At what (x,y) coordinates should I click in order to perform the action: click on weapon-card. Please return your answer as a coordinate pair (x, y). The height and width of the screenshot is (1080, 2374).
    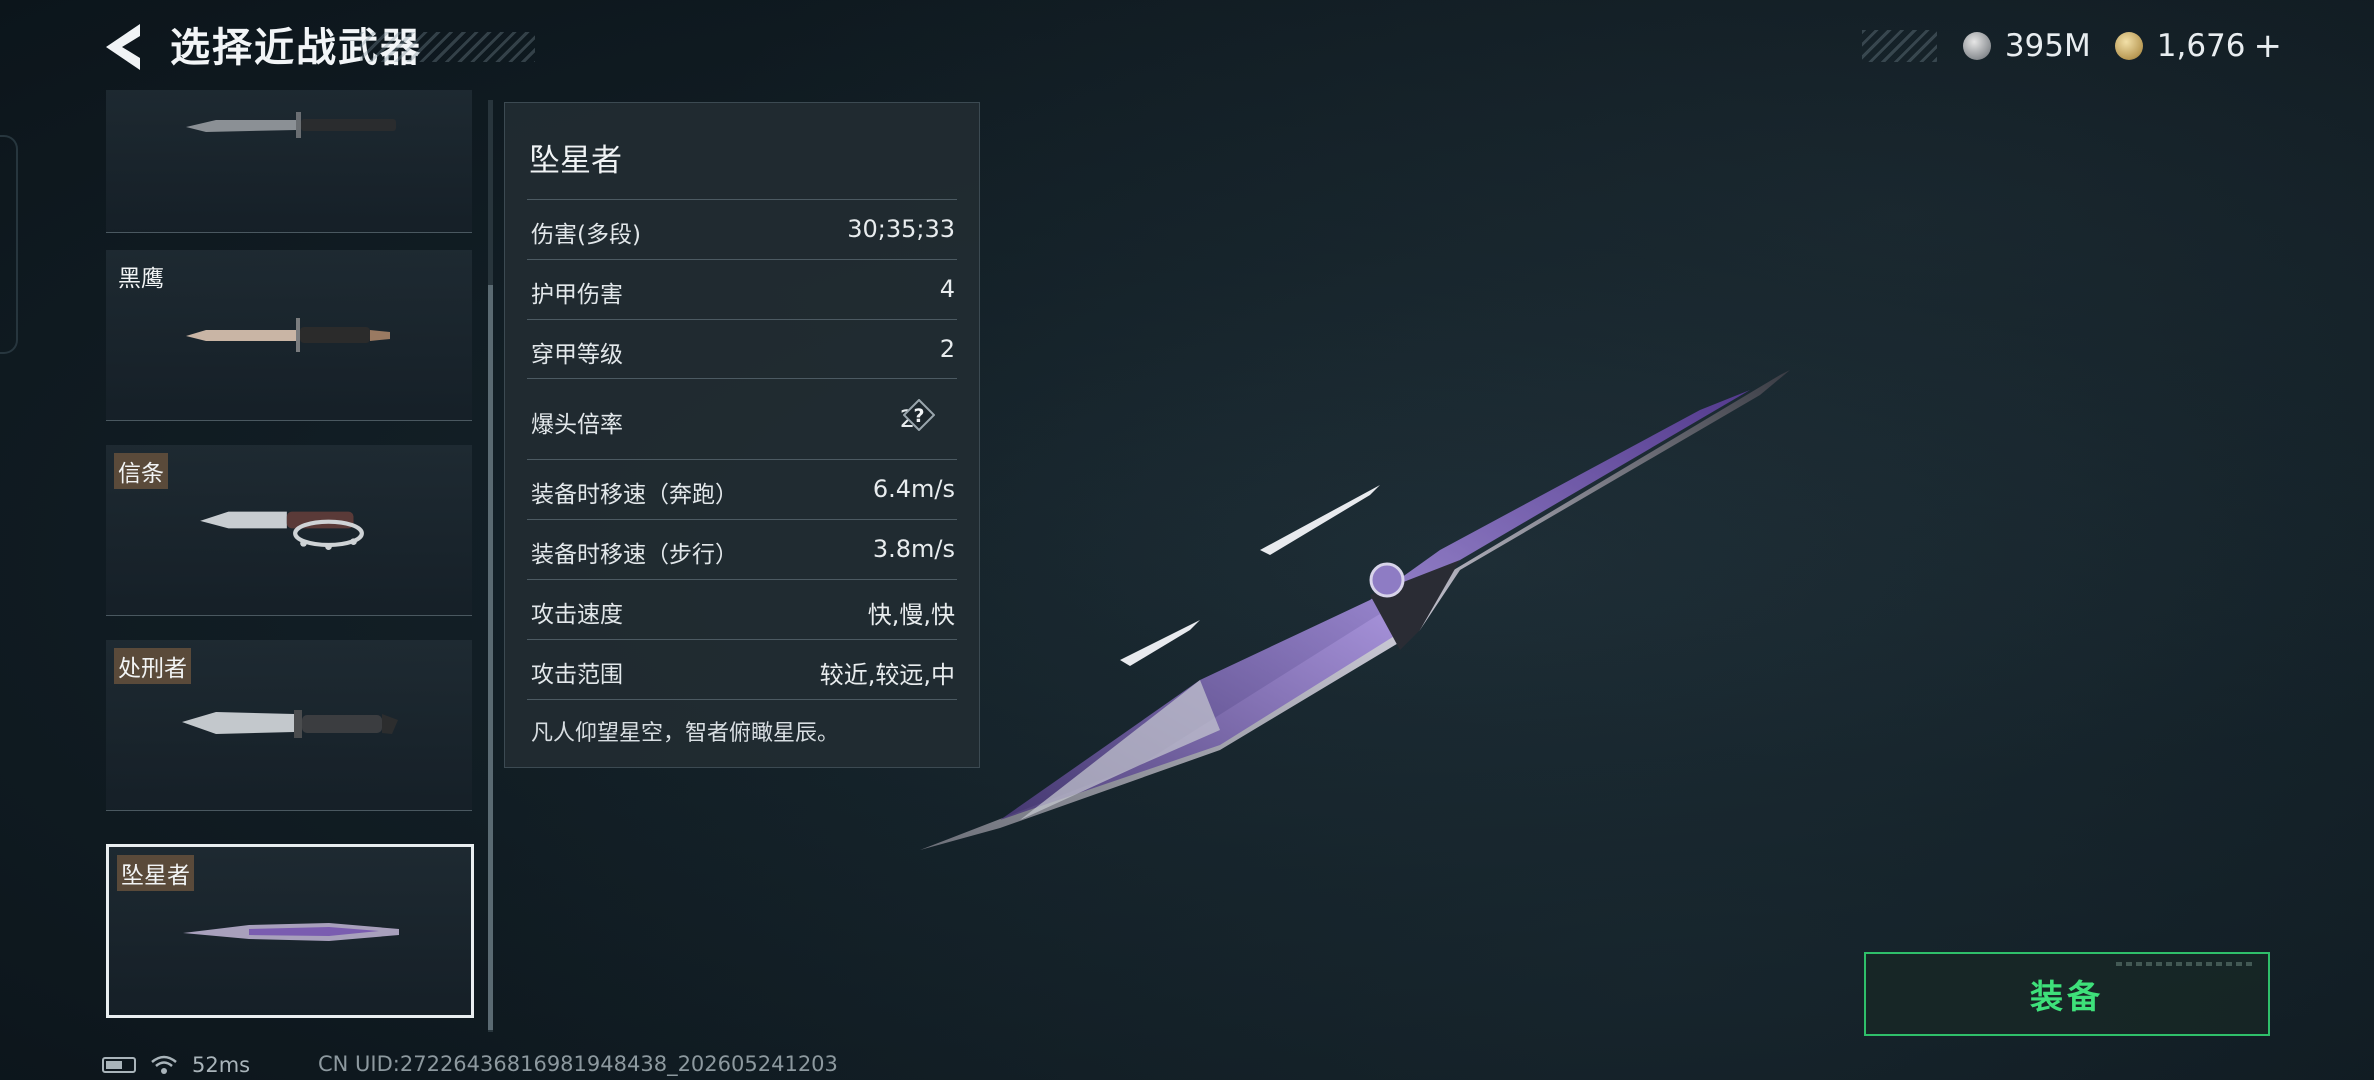
    Looking at the image, I should click on (289, 161).